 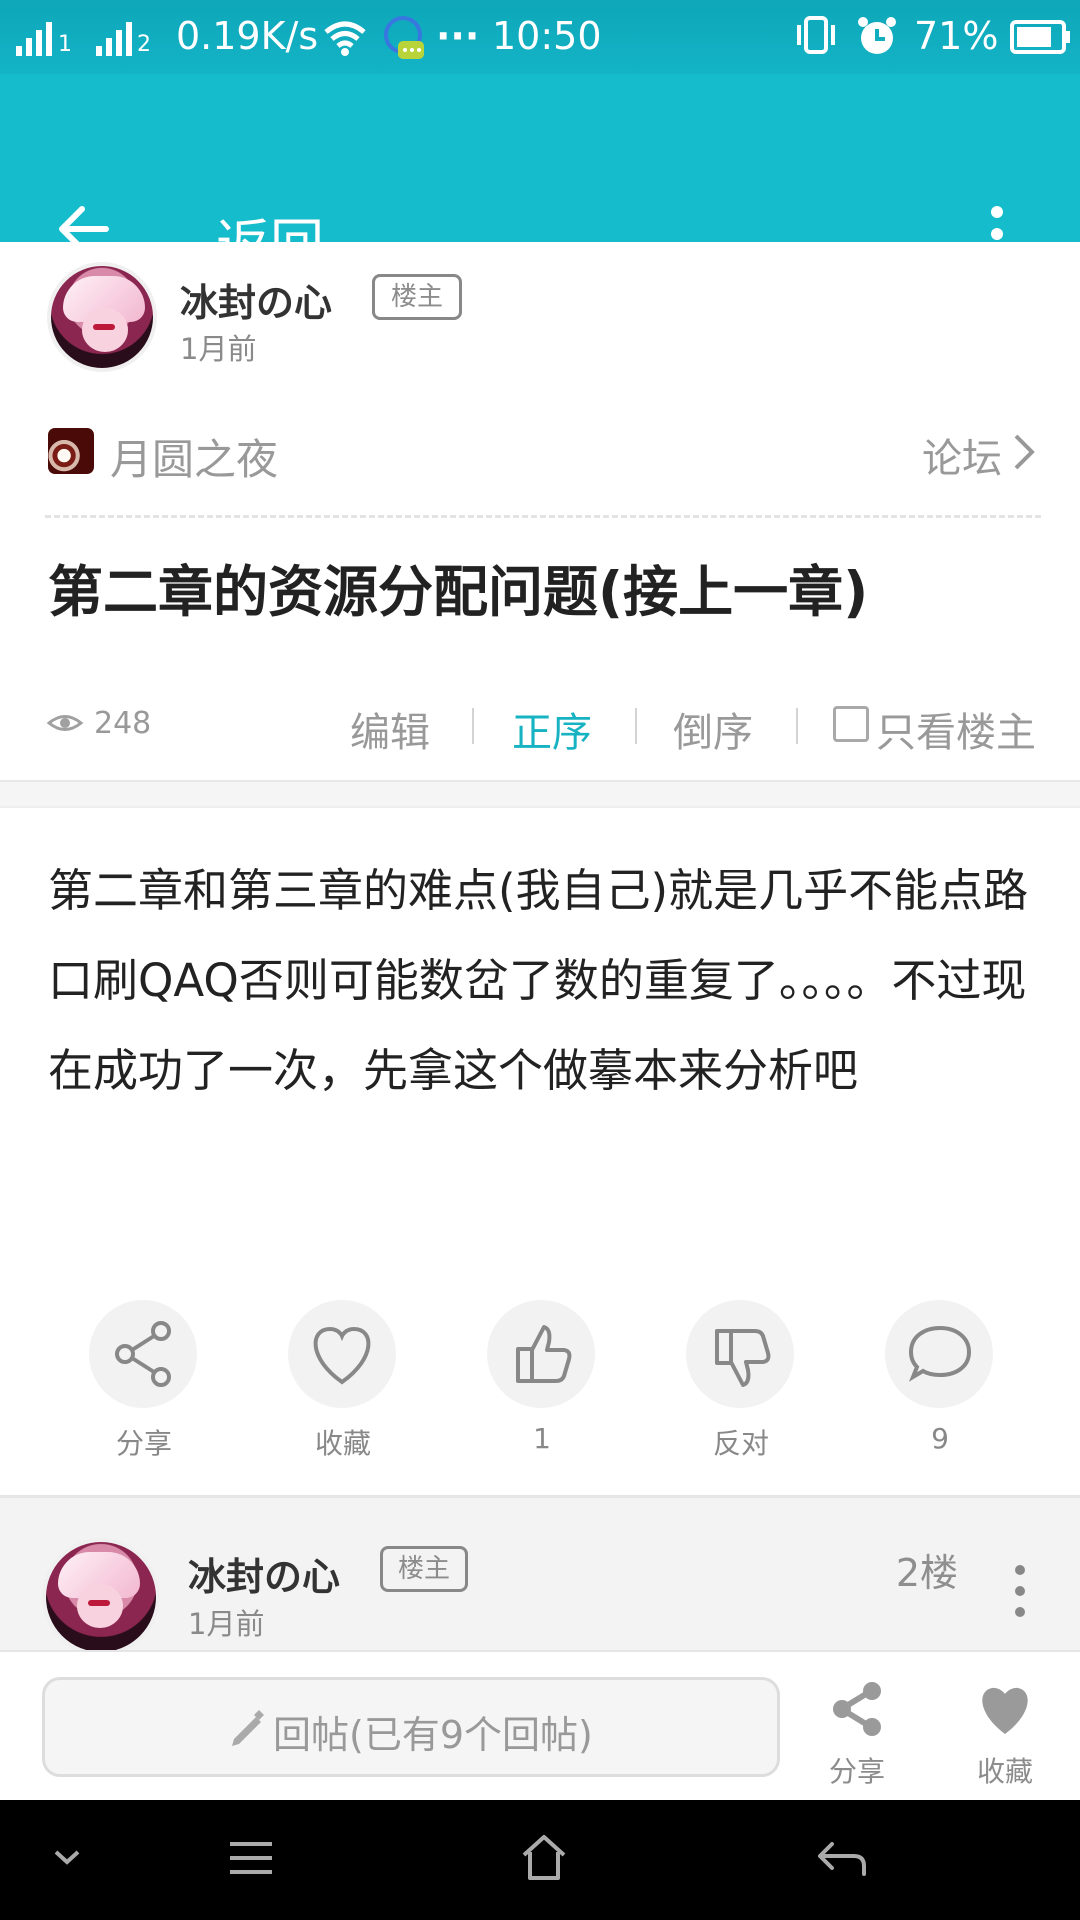 What do you see at coordinates (264, 1573) in the screenshot?
I see `reply-author-name: 冰封の心` at bounding box center [264, 1573].